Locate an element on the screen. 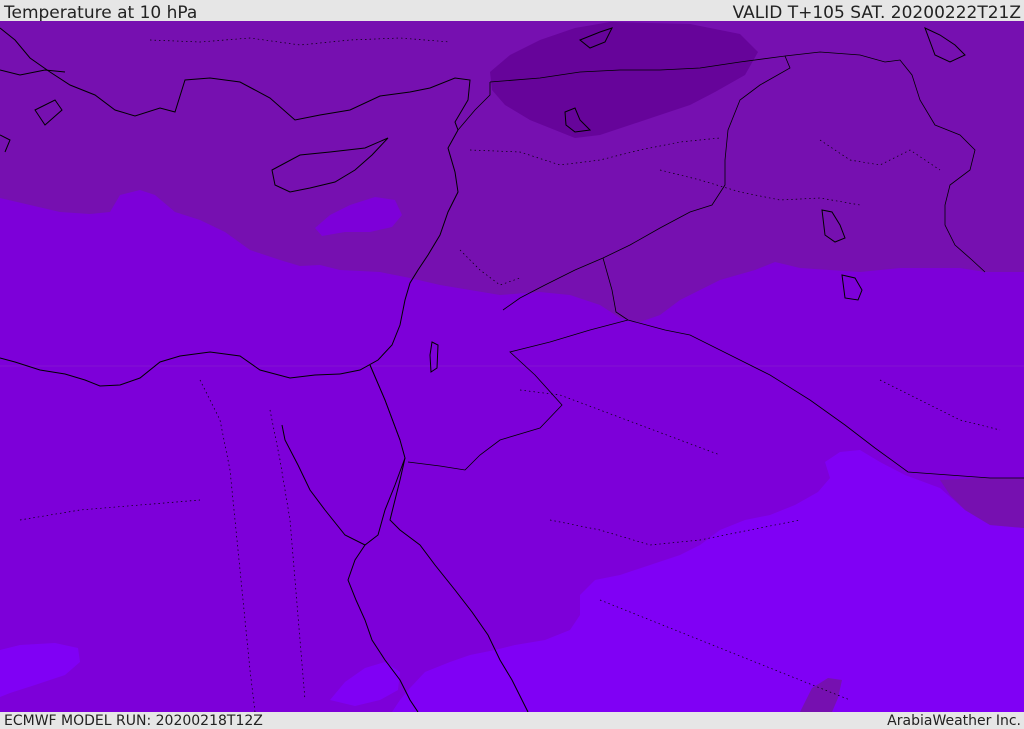 The height and width of the screenshot is (729, 1024). model-run-label: ECMWF MODEL RUN: 20200218T12Z is located at coordinates (133, 721).